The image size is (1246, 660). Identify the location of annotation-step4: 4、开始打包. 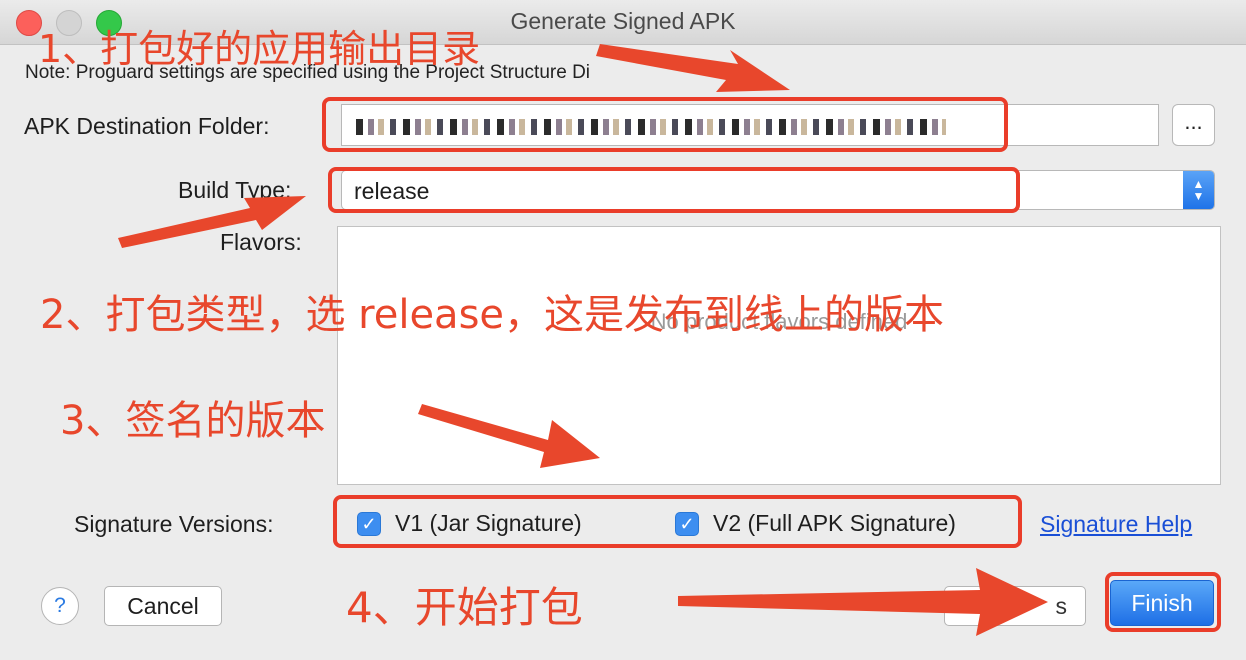
(464, 607).